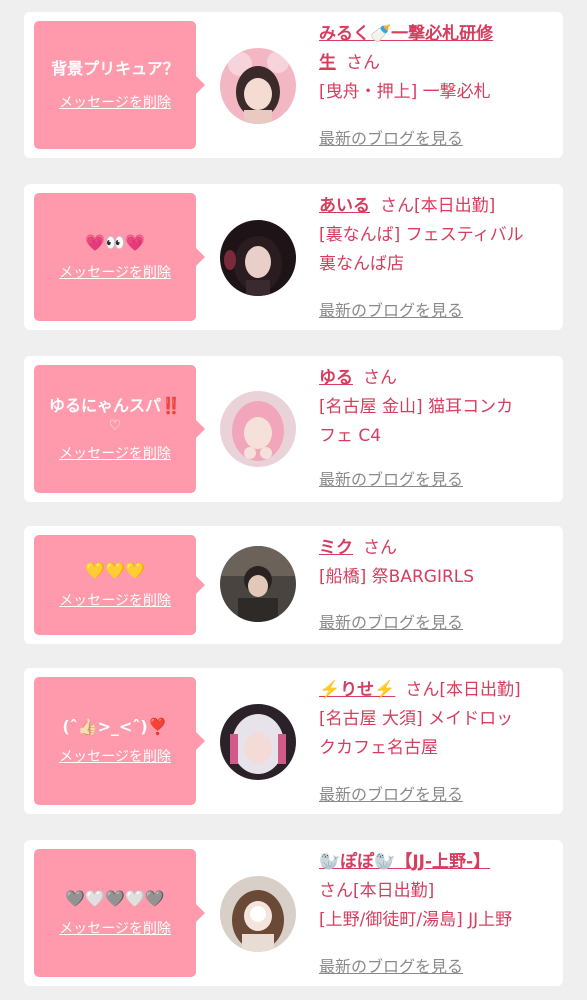 The height and width of the screenshot is (1000, 587). What do you see at coordinates (439, 563) in the screenshot?
I see `cast-info: ミク さん [船橋] 祭BARGIRLS` at bounding box center [439, 563].